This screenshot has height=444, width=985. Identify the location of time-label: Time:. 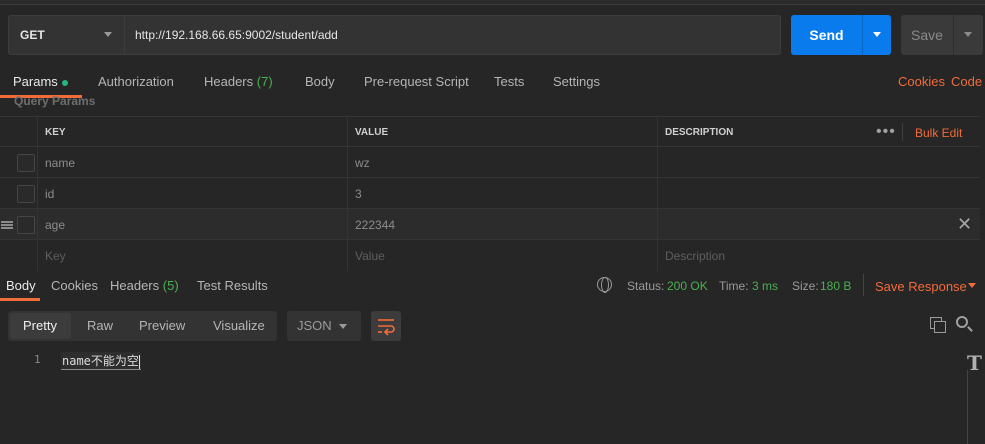
(734, 286).